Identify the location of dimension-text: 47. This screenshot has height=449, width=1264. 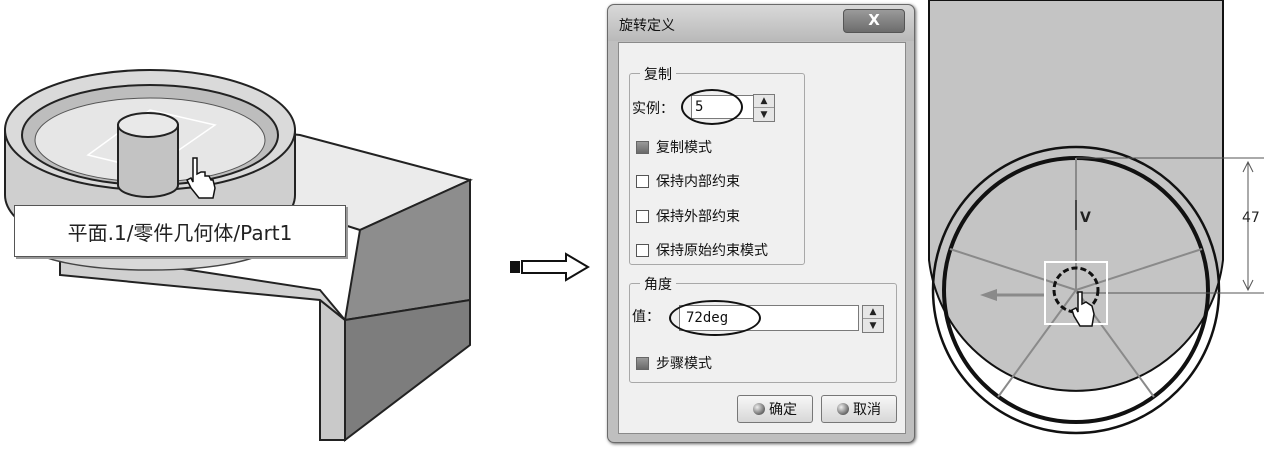
(1251, 218).